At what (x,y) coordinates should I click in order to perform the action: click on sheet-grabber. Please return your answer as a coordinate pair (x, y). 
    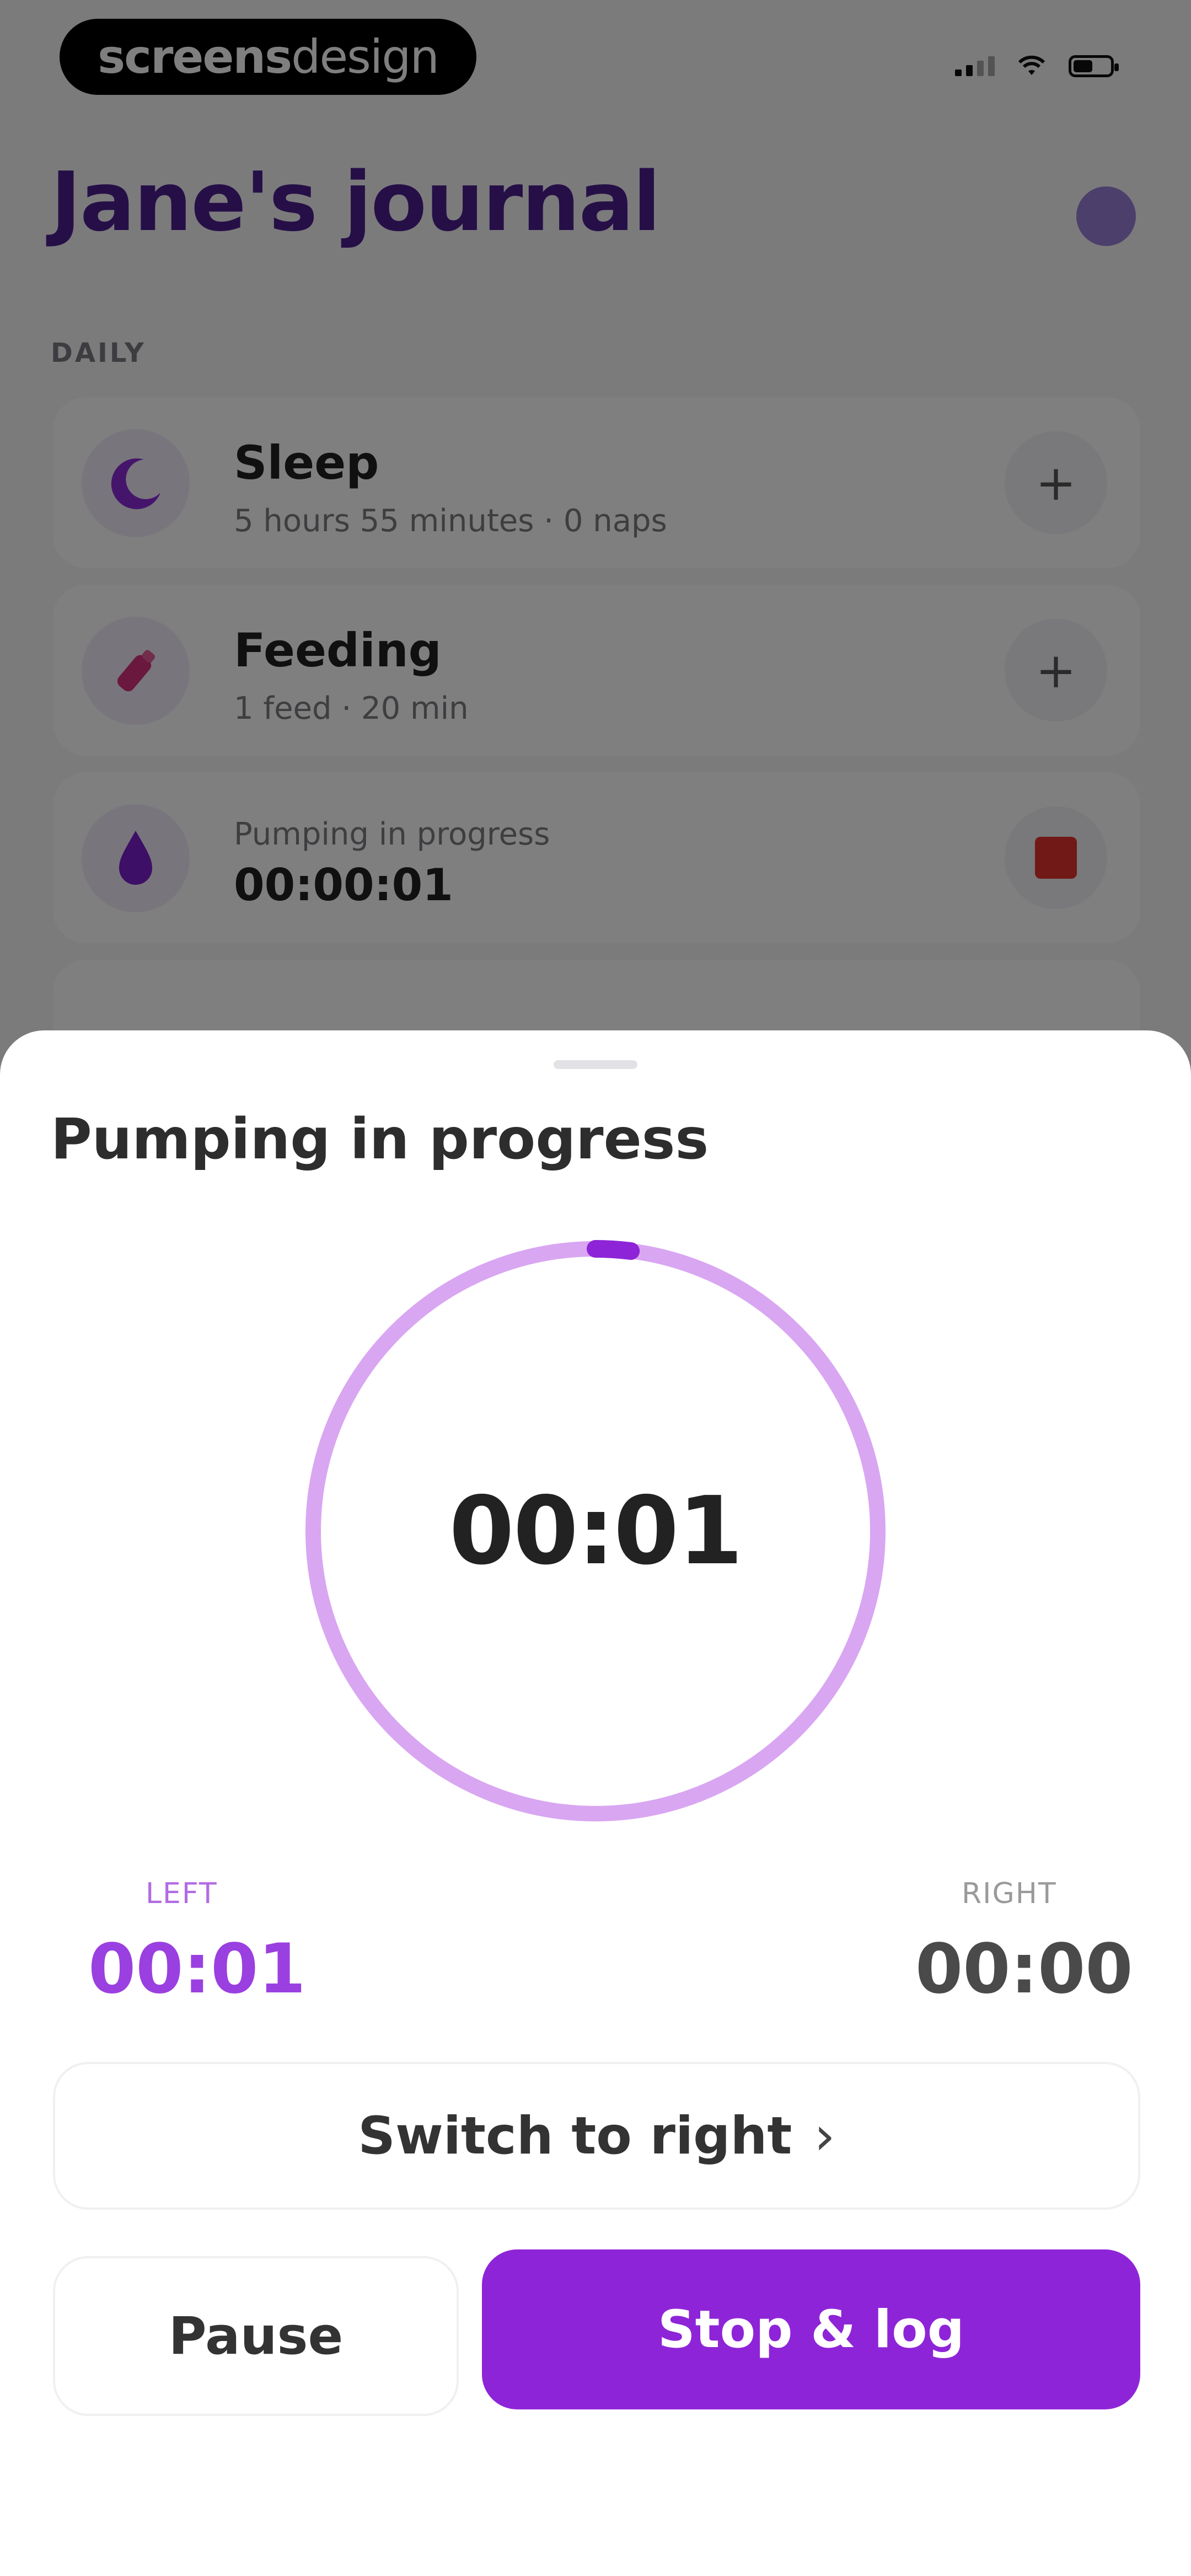
    Looking at the image, I should click on (595, 1064).